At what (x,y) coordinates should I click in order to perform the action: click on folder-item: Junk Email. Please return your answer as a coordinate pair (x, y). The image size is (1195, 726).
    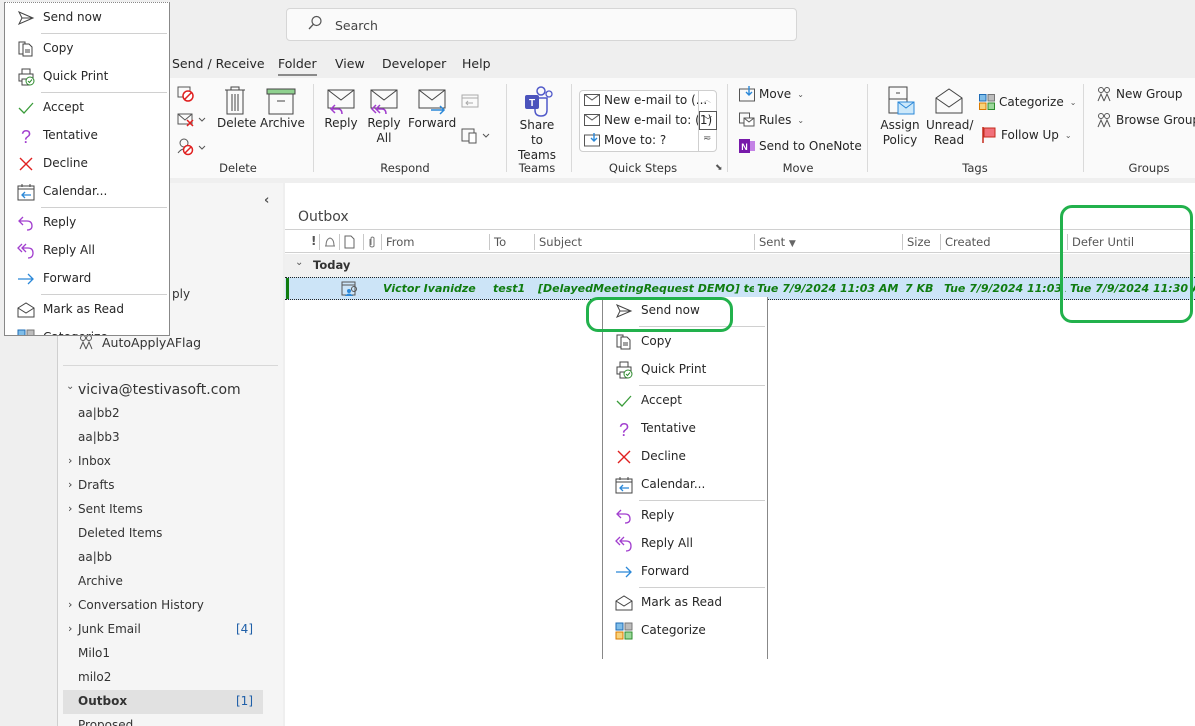
    Looking at the image, I should click on (109, 629).